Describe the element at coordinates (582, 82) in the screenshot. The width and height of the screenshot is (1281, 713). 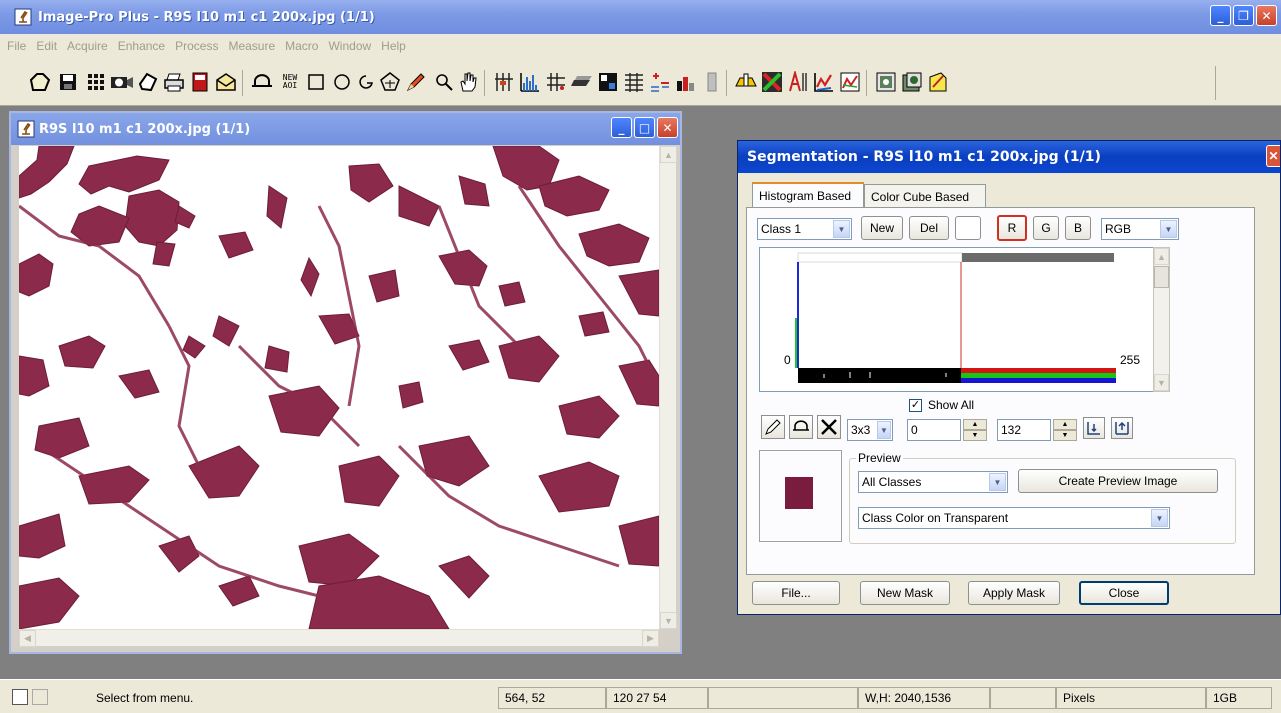
I see `layers-icon` at that location.